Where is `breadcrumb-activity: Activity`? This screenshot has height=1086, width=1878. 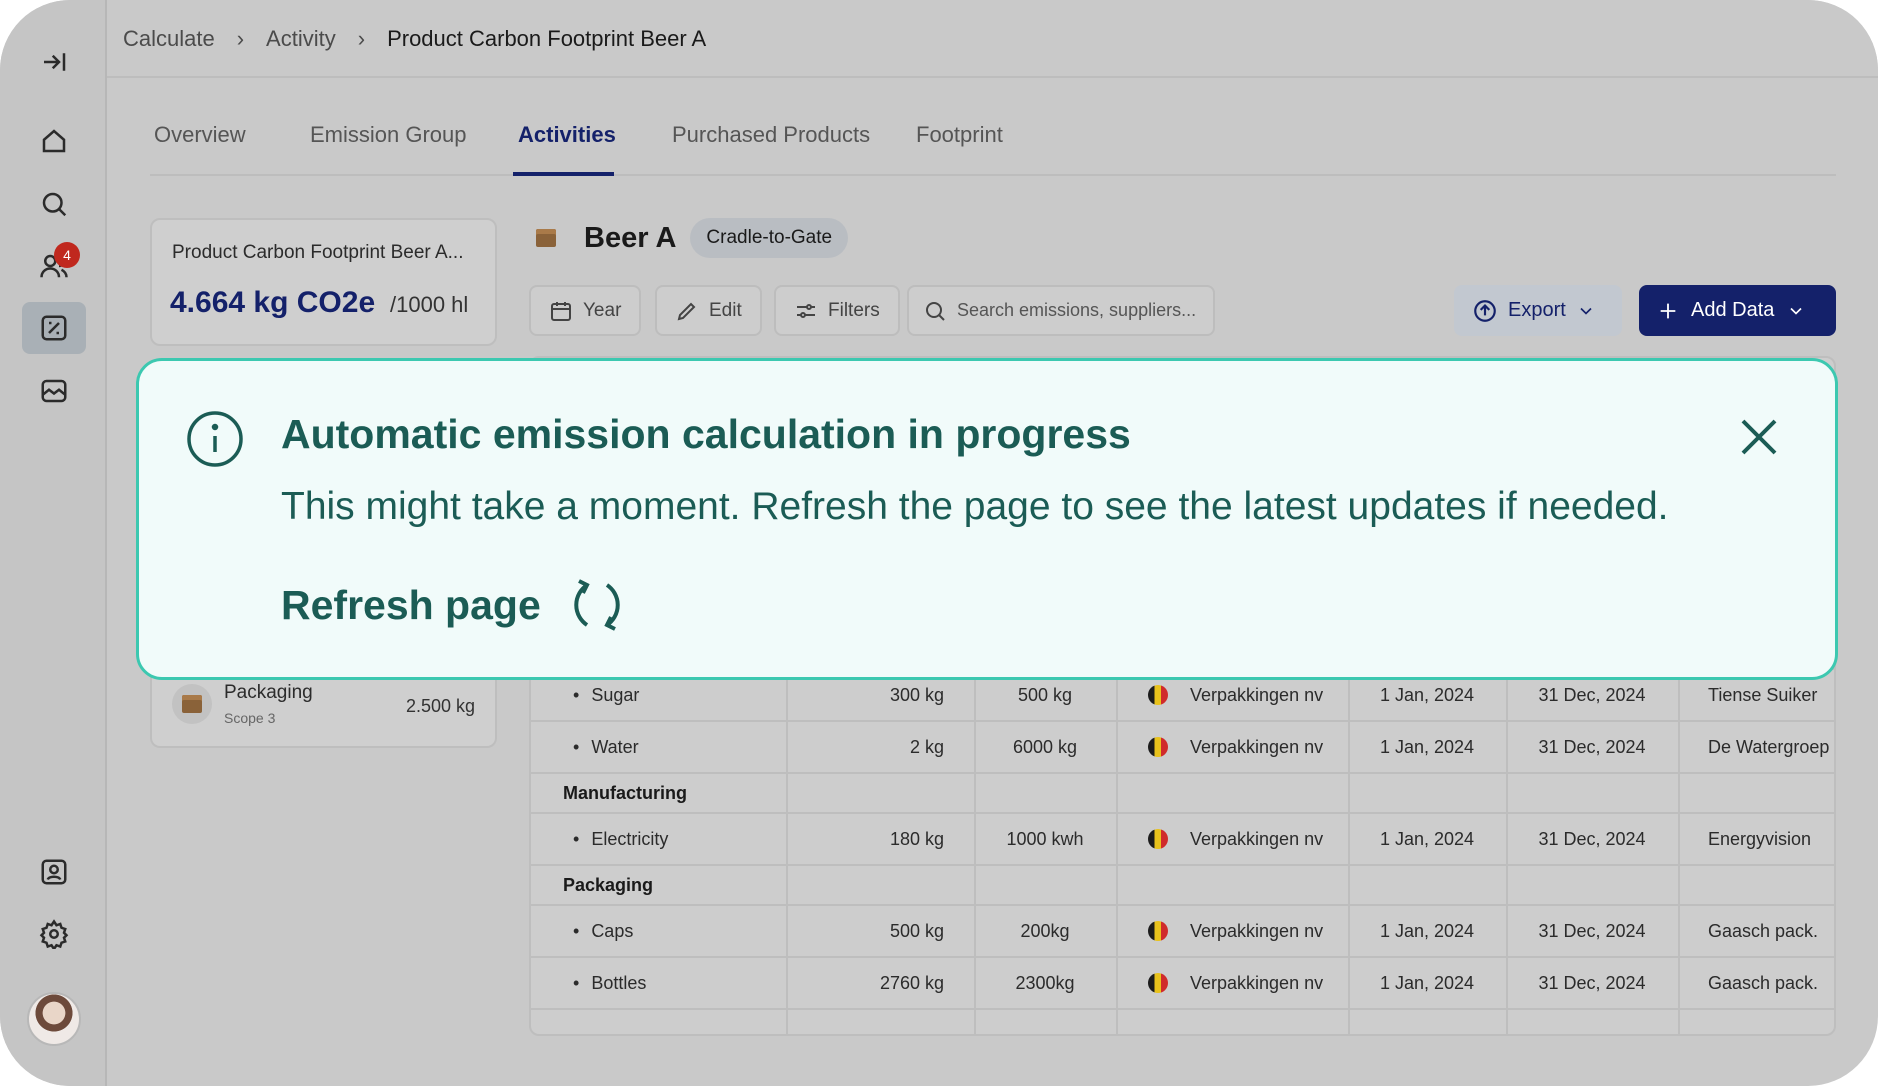
breadcrumb-activity: Activity is located at coordinates (301, 39).